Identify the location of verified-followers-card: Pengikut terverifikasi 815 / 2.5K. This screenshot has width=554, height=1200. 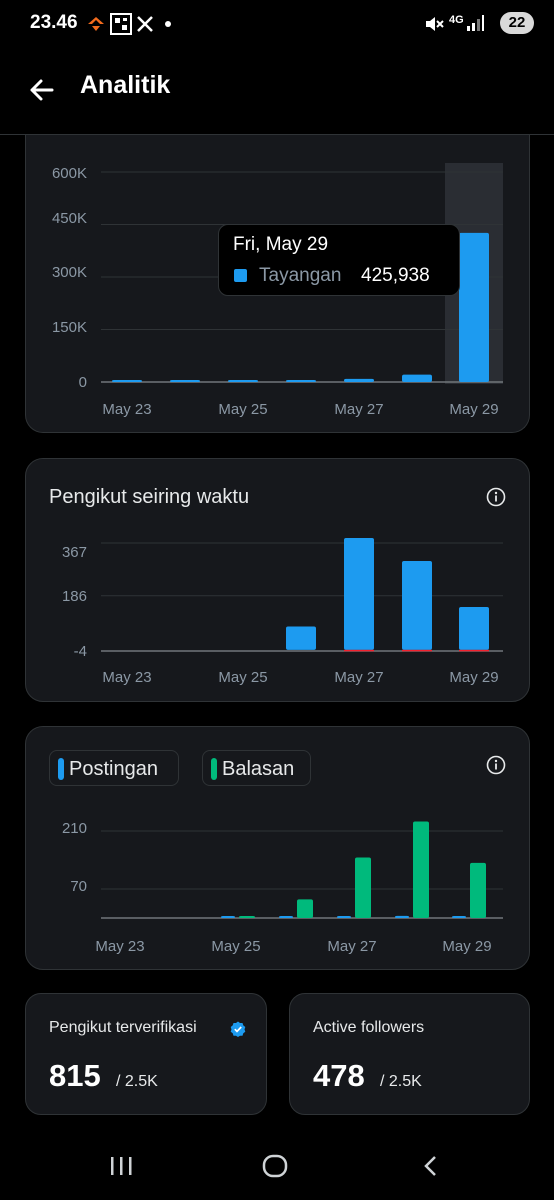
(146, 1054).